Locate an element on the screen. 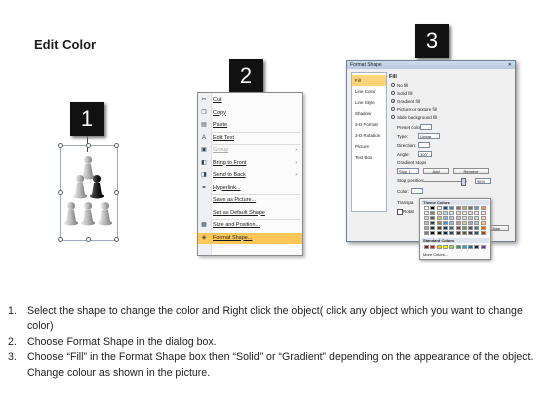  menu-item-group: ▣ Group › is located at coordinates (250, 150).